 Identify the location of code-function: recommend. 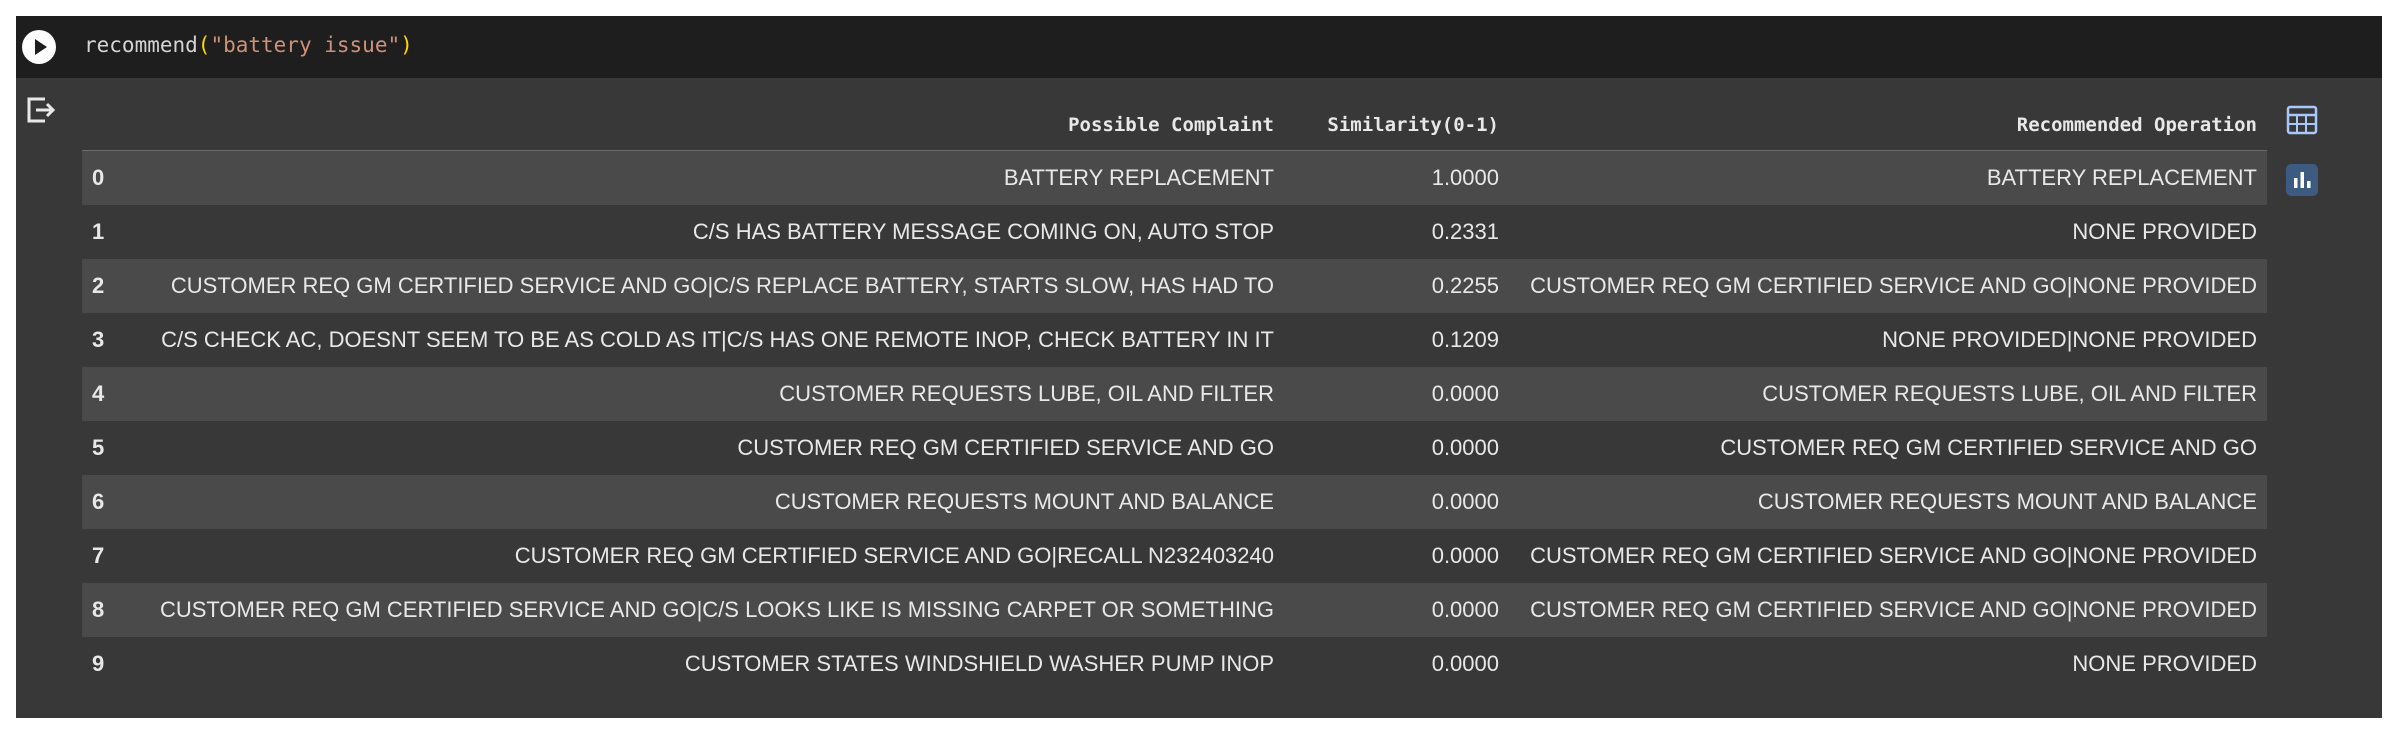
(141, 45).